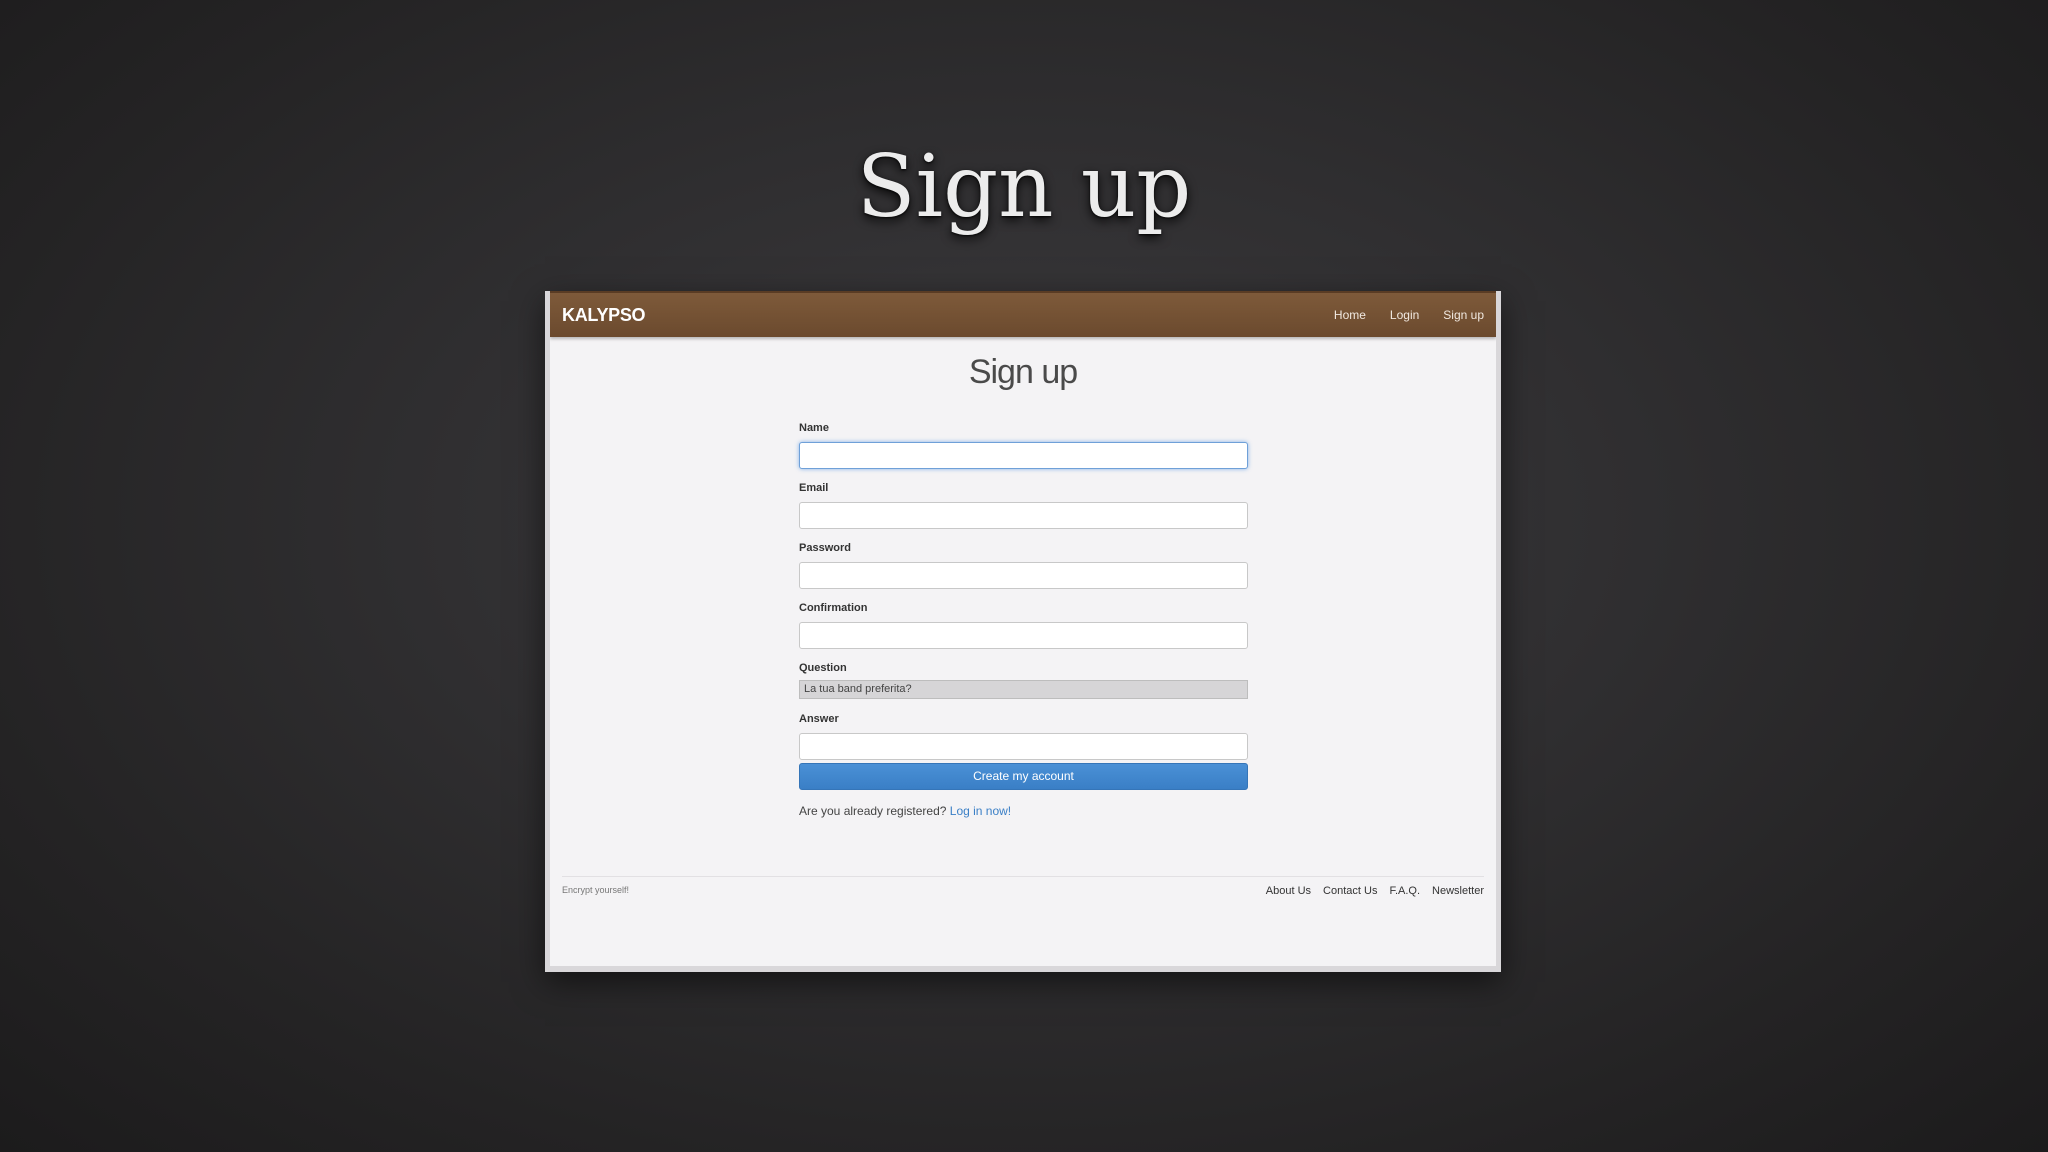  What do you see at coordinates (825, 548) in the screenshot?
I see `password-label: Password` at bounding box center [825, 548].